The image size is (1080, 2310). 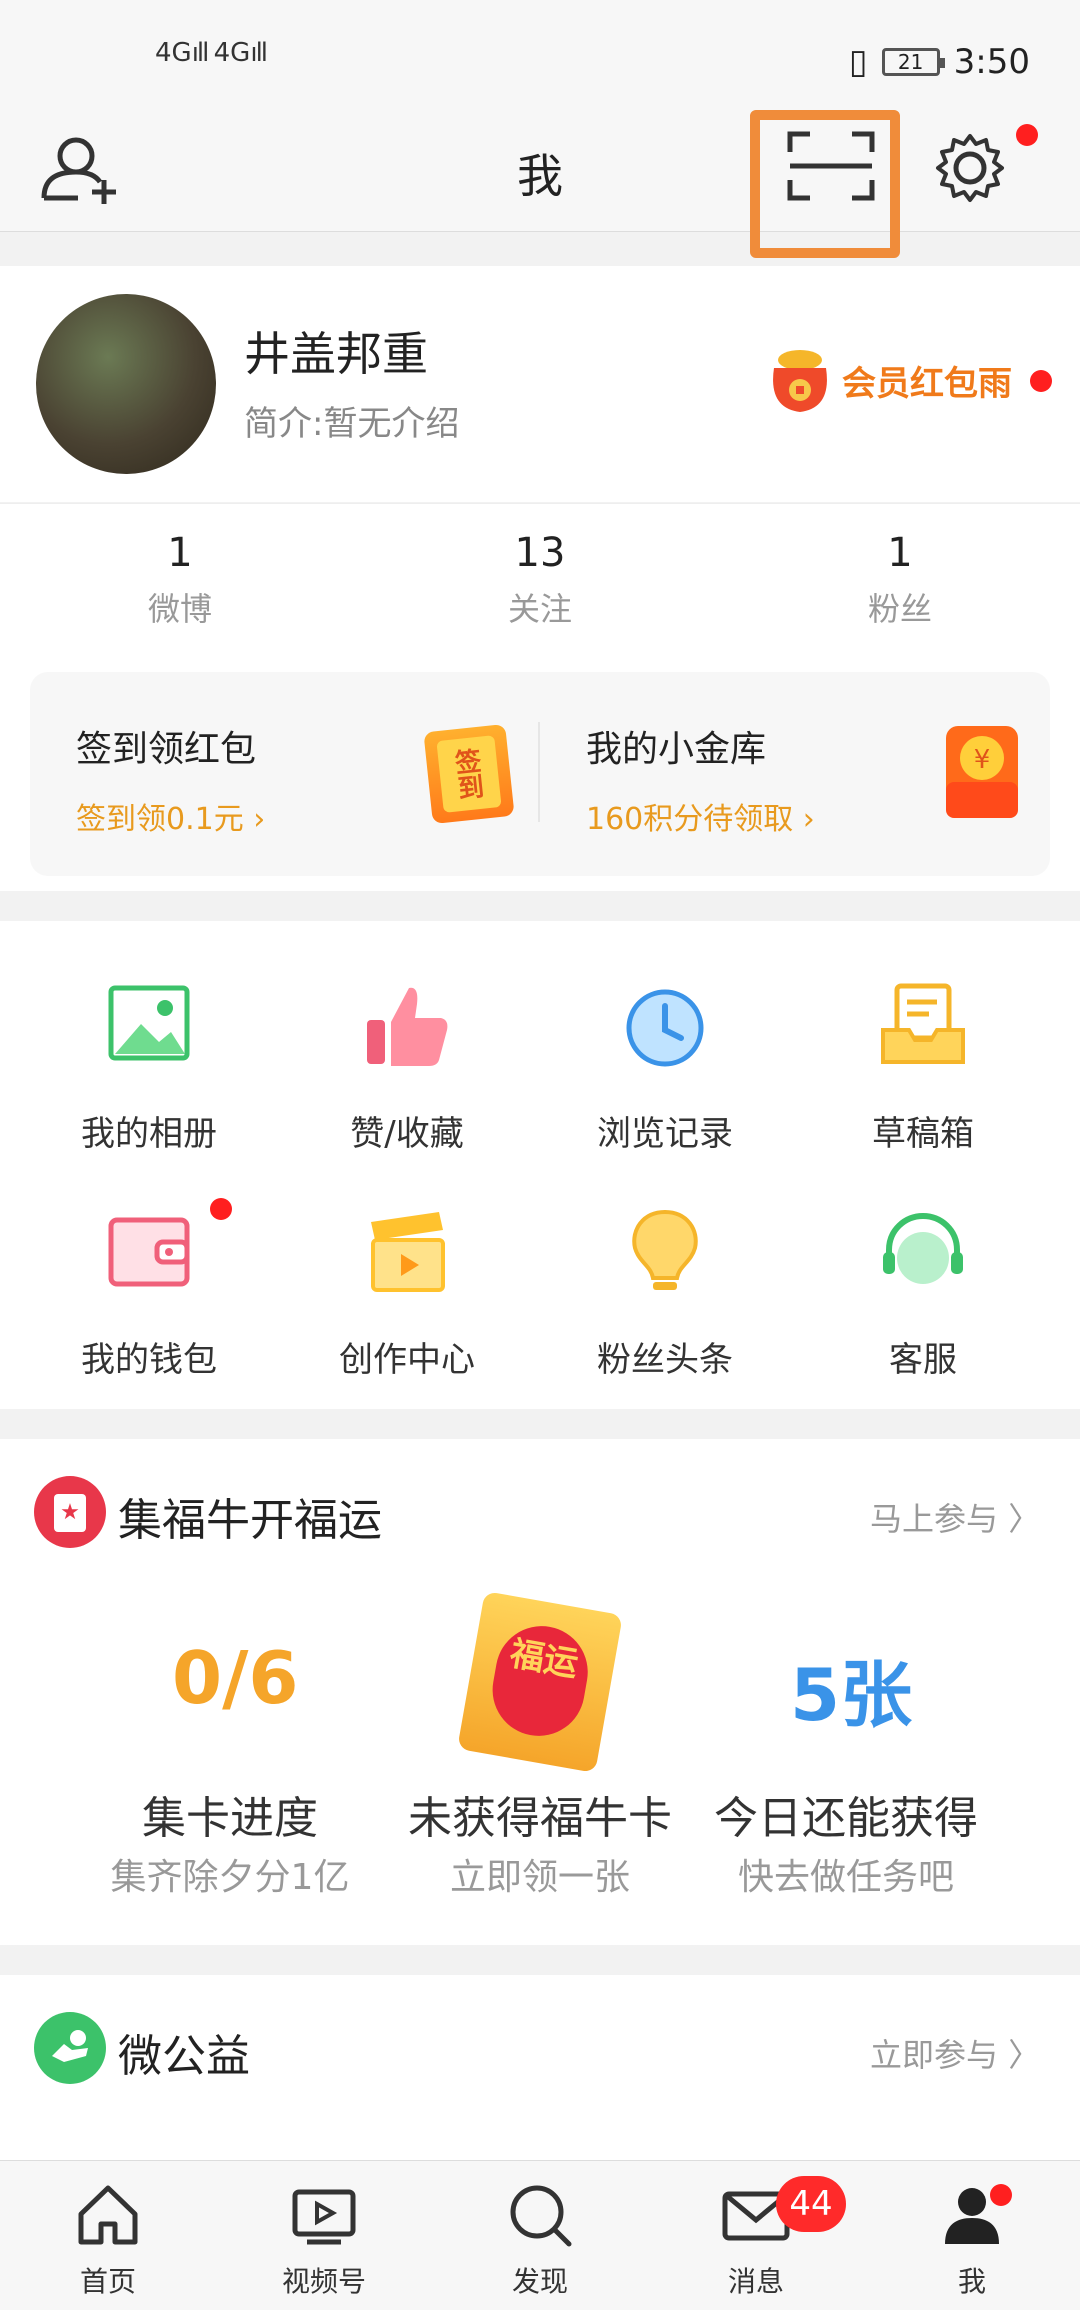 I want to click on headset-icon, so click(x=923, y=1248).